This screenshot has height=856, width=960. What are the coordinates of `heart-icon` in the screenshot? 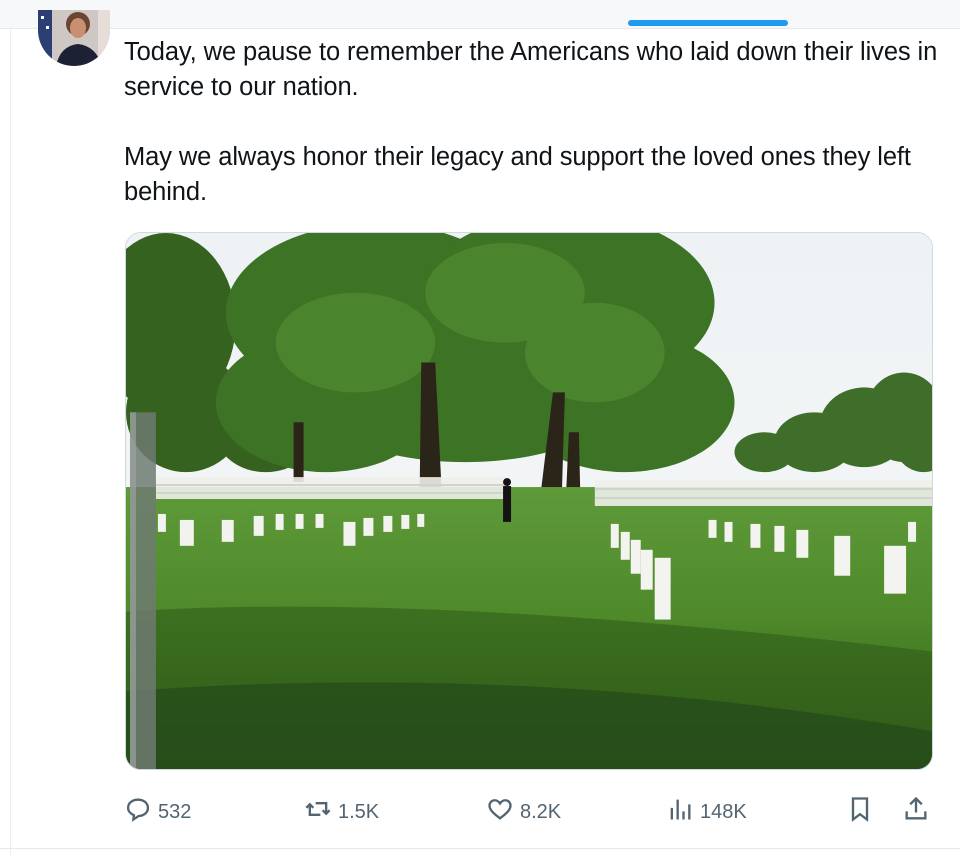 It's located at (500, 812).